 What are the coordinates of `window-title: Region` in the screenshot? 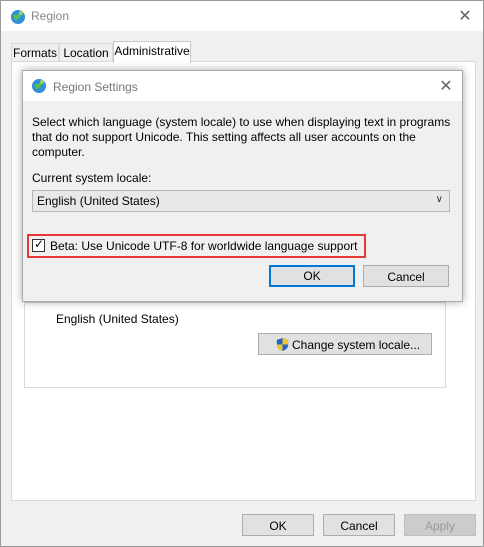 It's located at (50, 16).